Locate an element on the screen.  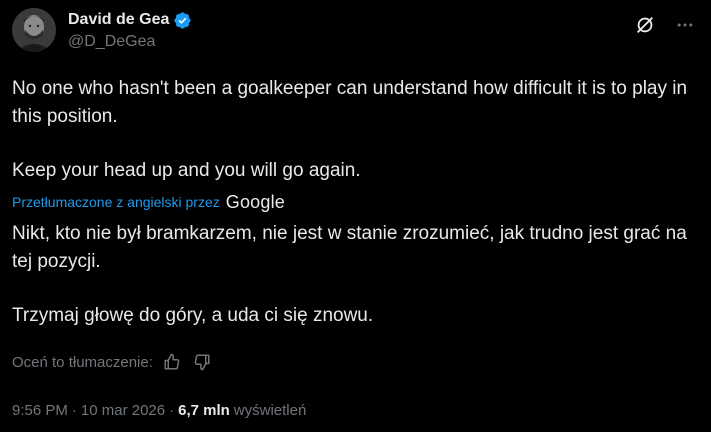
views-label: wyświetleń is located at coordinates (270, 410).